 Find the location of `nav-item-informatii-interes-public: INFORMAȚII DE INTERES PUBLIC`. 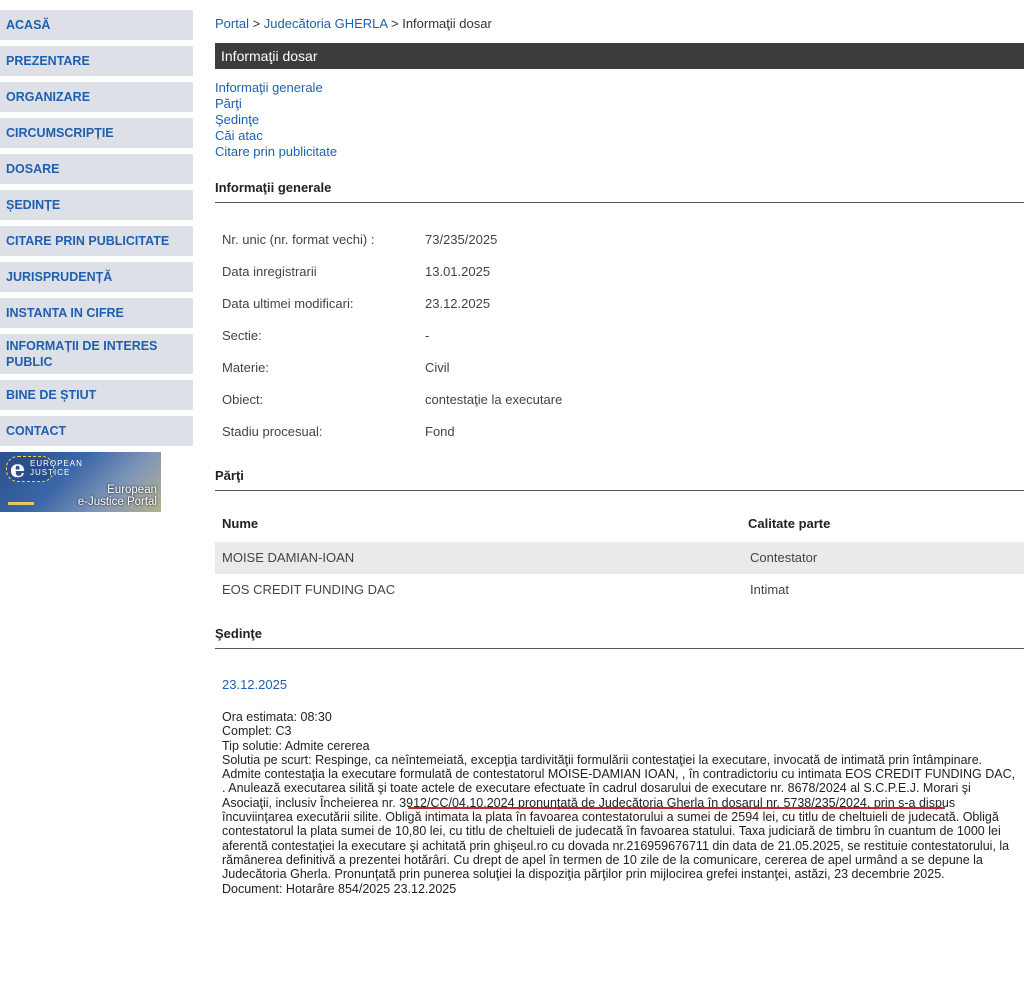

nav-item-informatii-interes-public: INFORMAȚII DE INTERES PUBLIC is located at coordinates (96, 354).